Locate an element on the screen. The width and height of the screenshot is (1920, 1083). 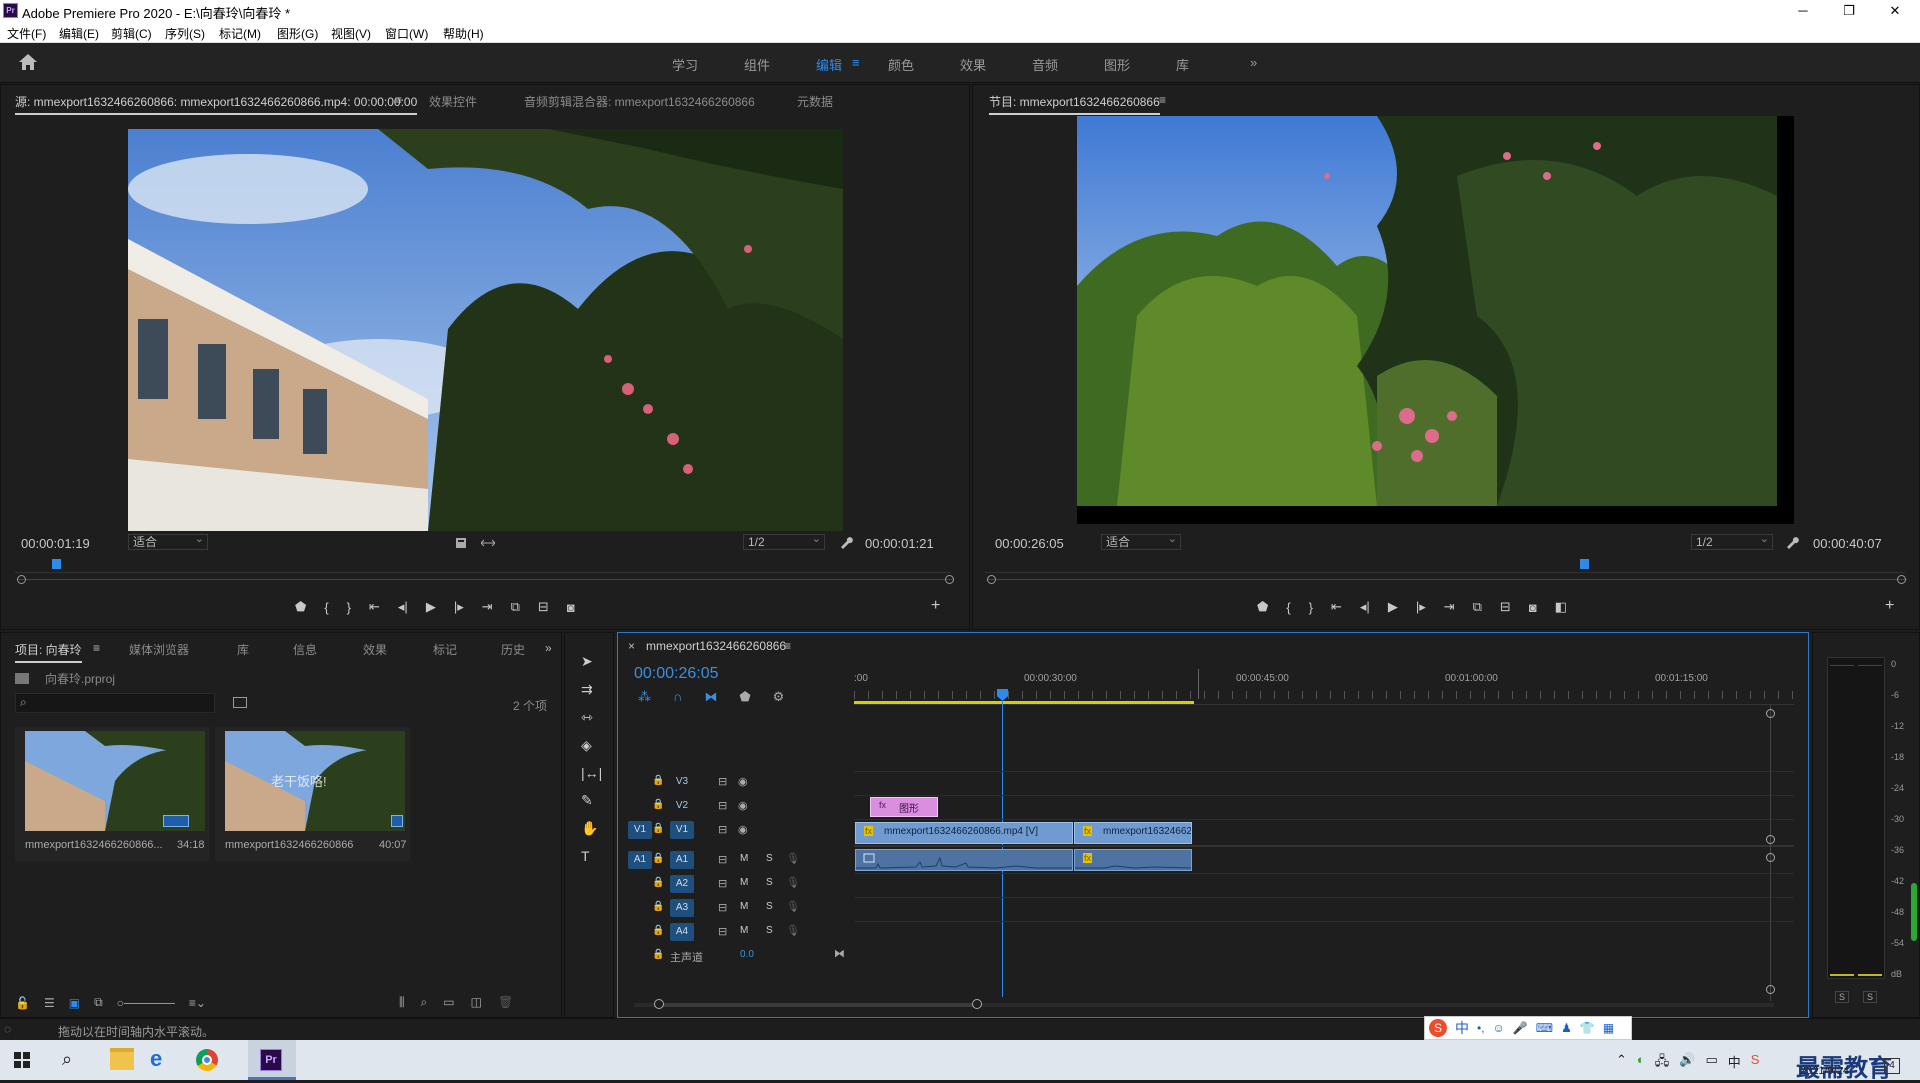
program-step-back-icon: ◂| is located at coordinates (1365, 607).